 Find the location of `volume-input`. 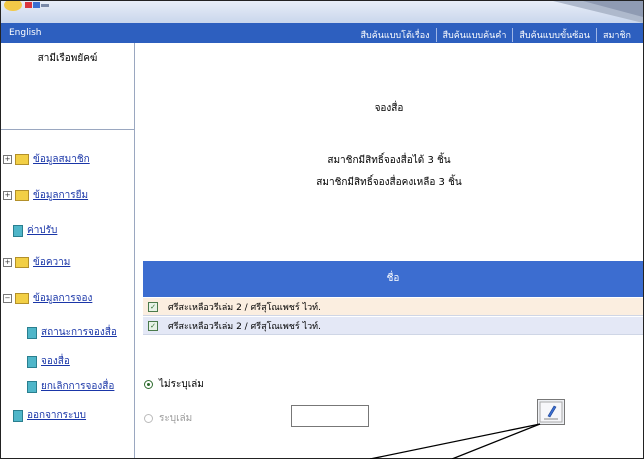

volume-input is located at coordinates (330, 416).